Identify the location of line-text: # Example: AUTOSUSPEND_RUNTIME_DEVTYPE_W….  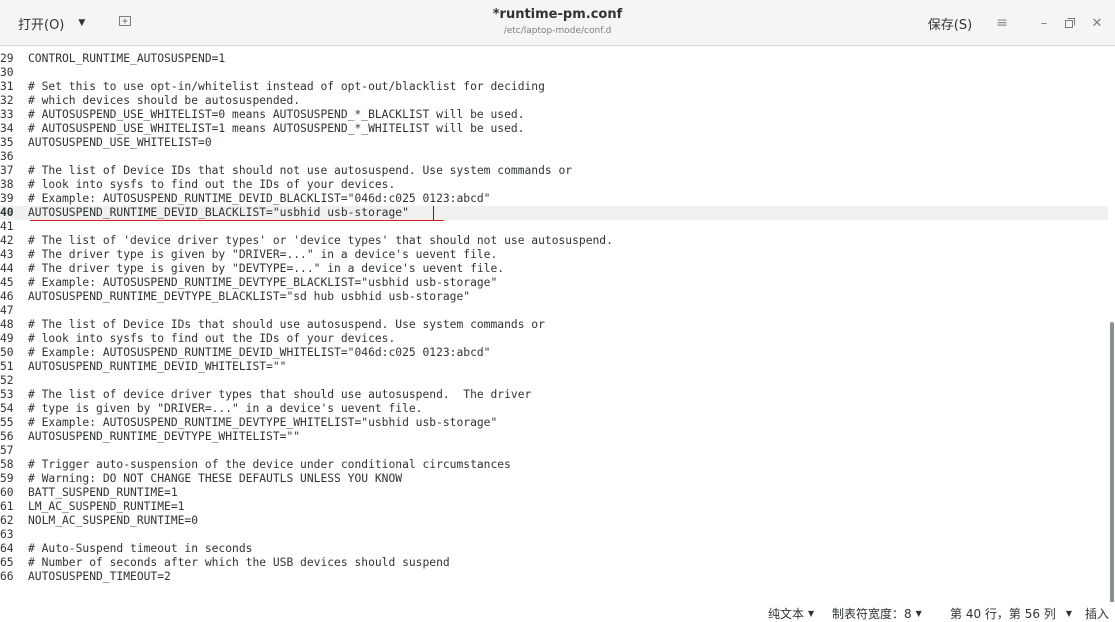
(263, 422).